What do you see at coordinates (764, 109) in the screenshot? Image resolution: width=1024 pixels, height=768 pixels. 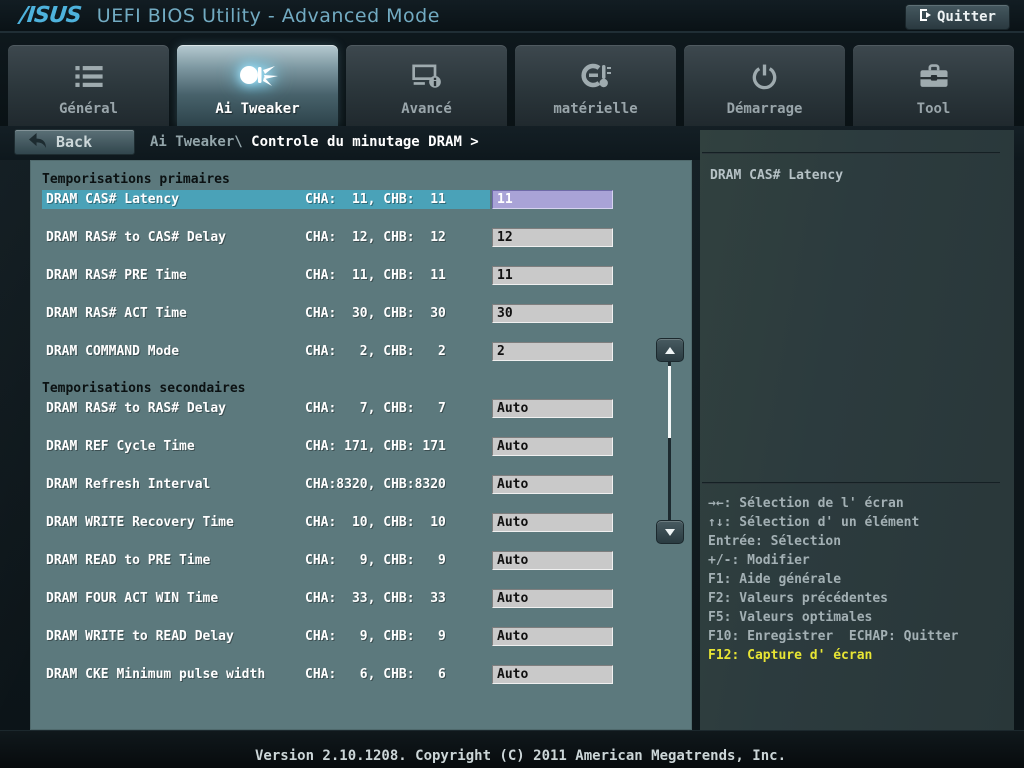 I see `tab-label: Démarrage` at bounding box center [764, 109].